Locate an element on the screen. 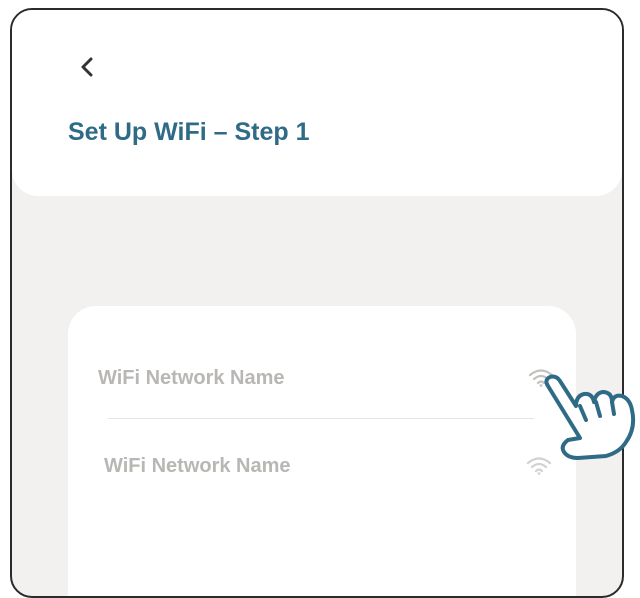  tap-hand-icon is located at coordinates (590, 417).